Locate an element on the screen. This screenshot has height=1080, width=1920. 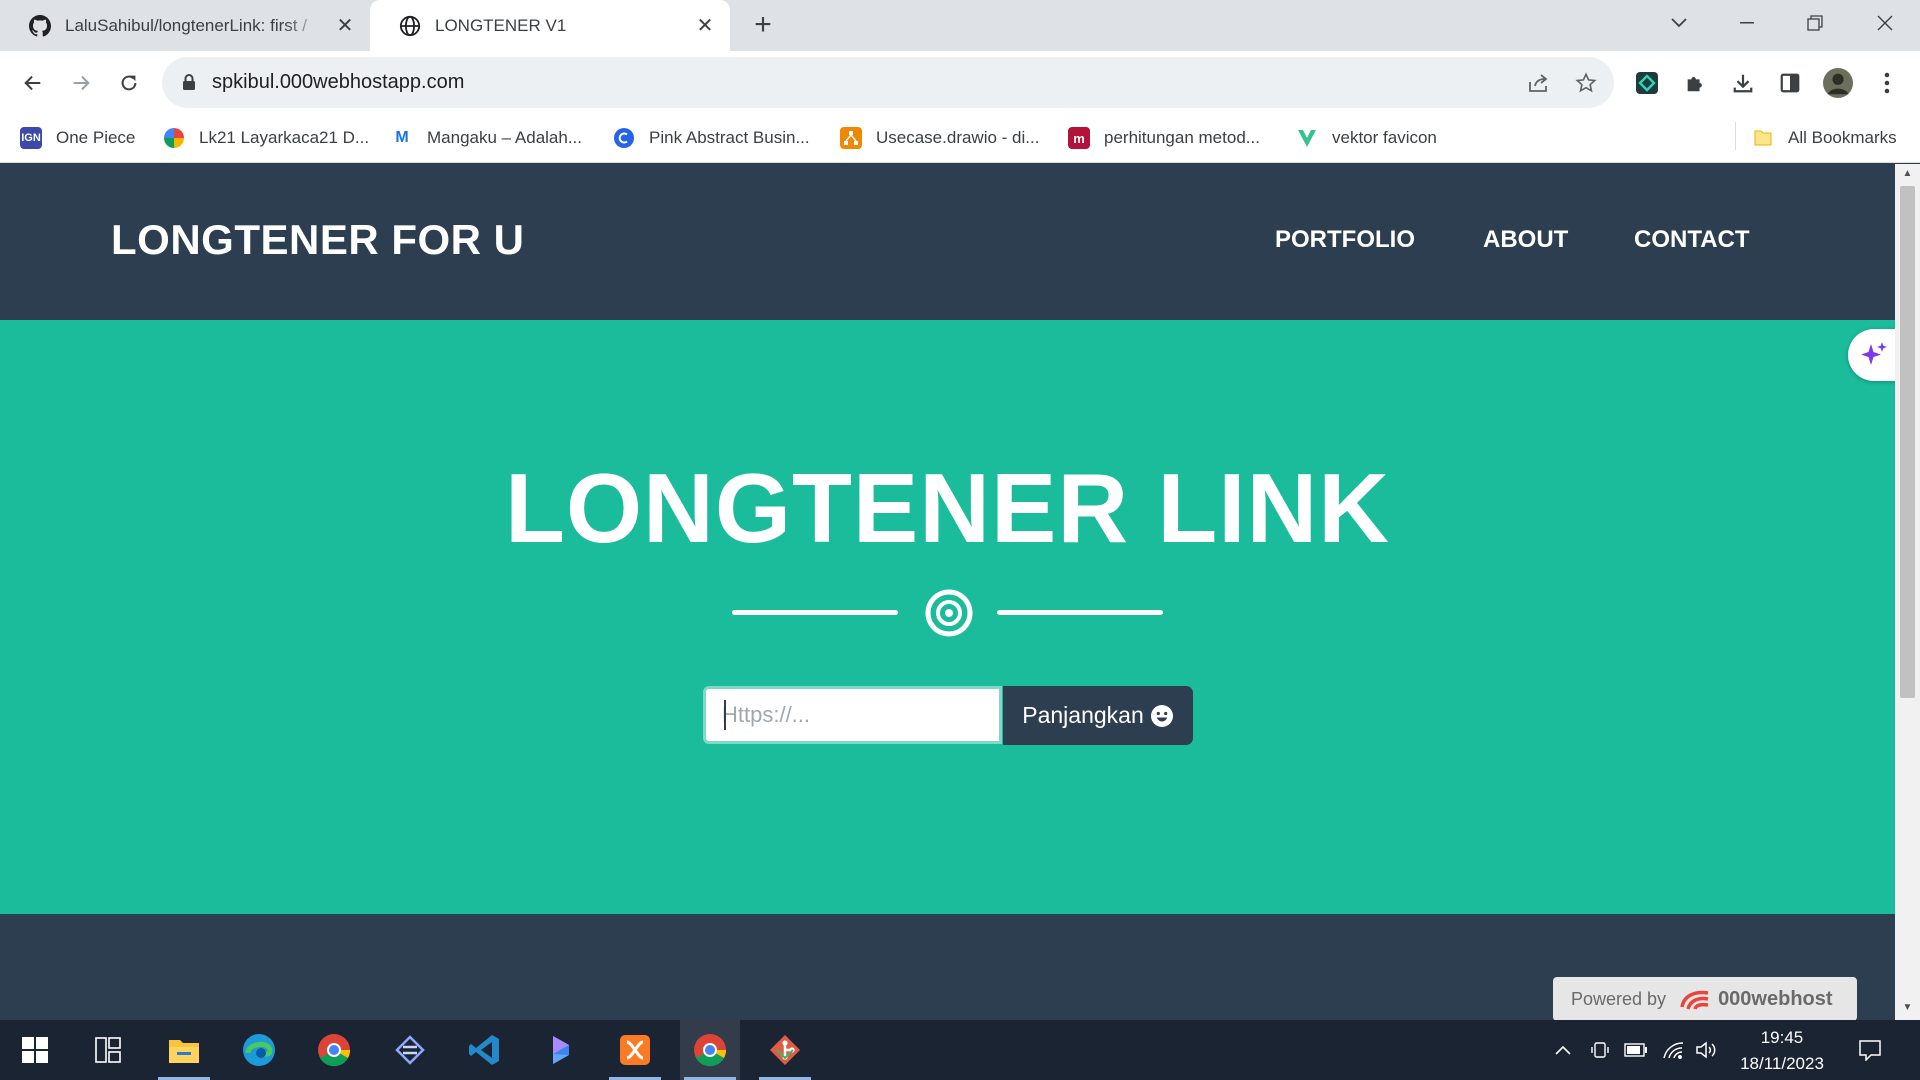
nav-link-about: ABOUT is located at coordinates (1525, 240).